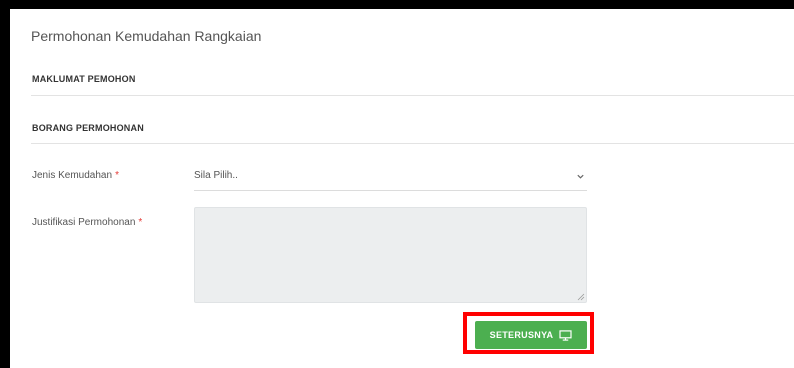  I want to click on section-application-form: BORANG PERMOHONAN, so click(88, 128).